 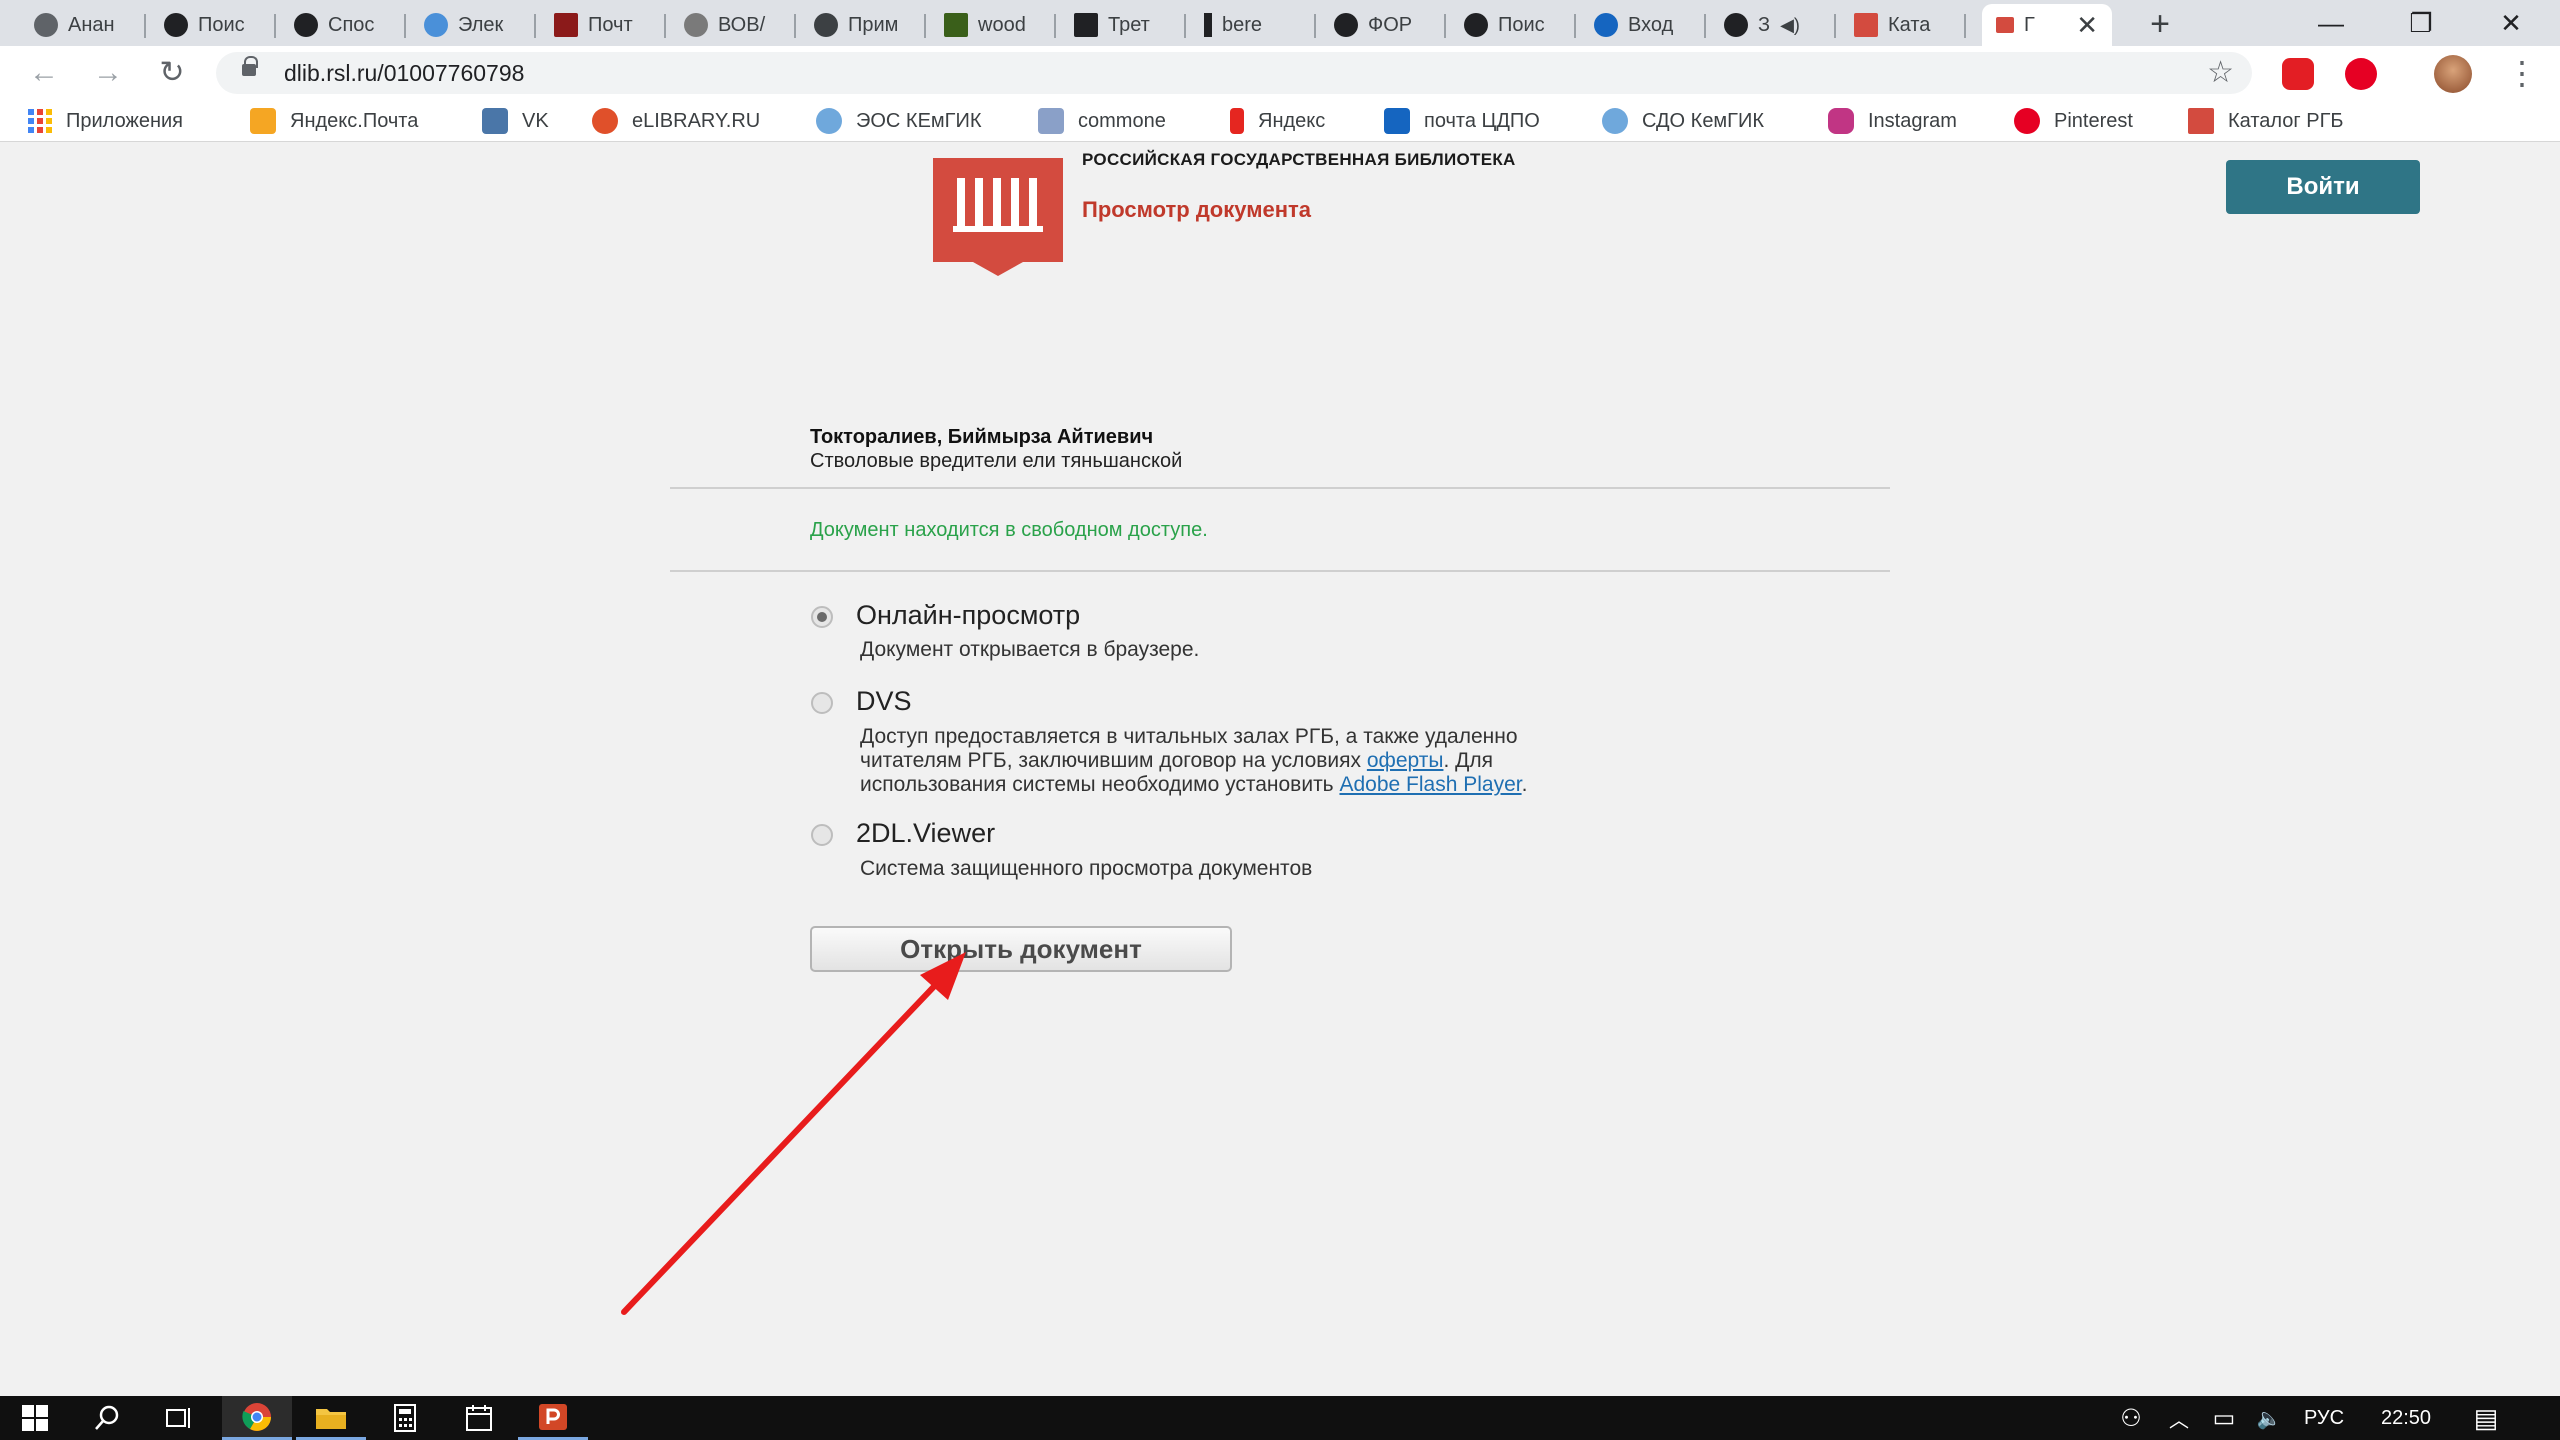 I want to click on bookmark-label: Pinterest, so click(x=2093, y=120).